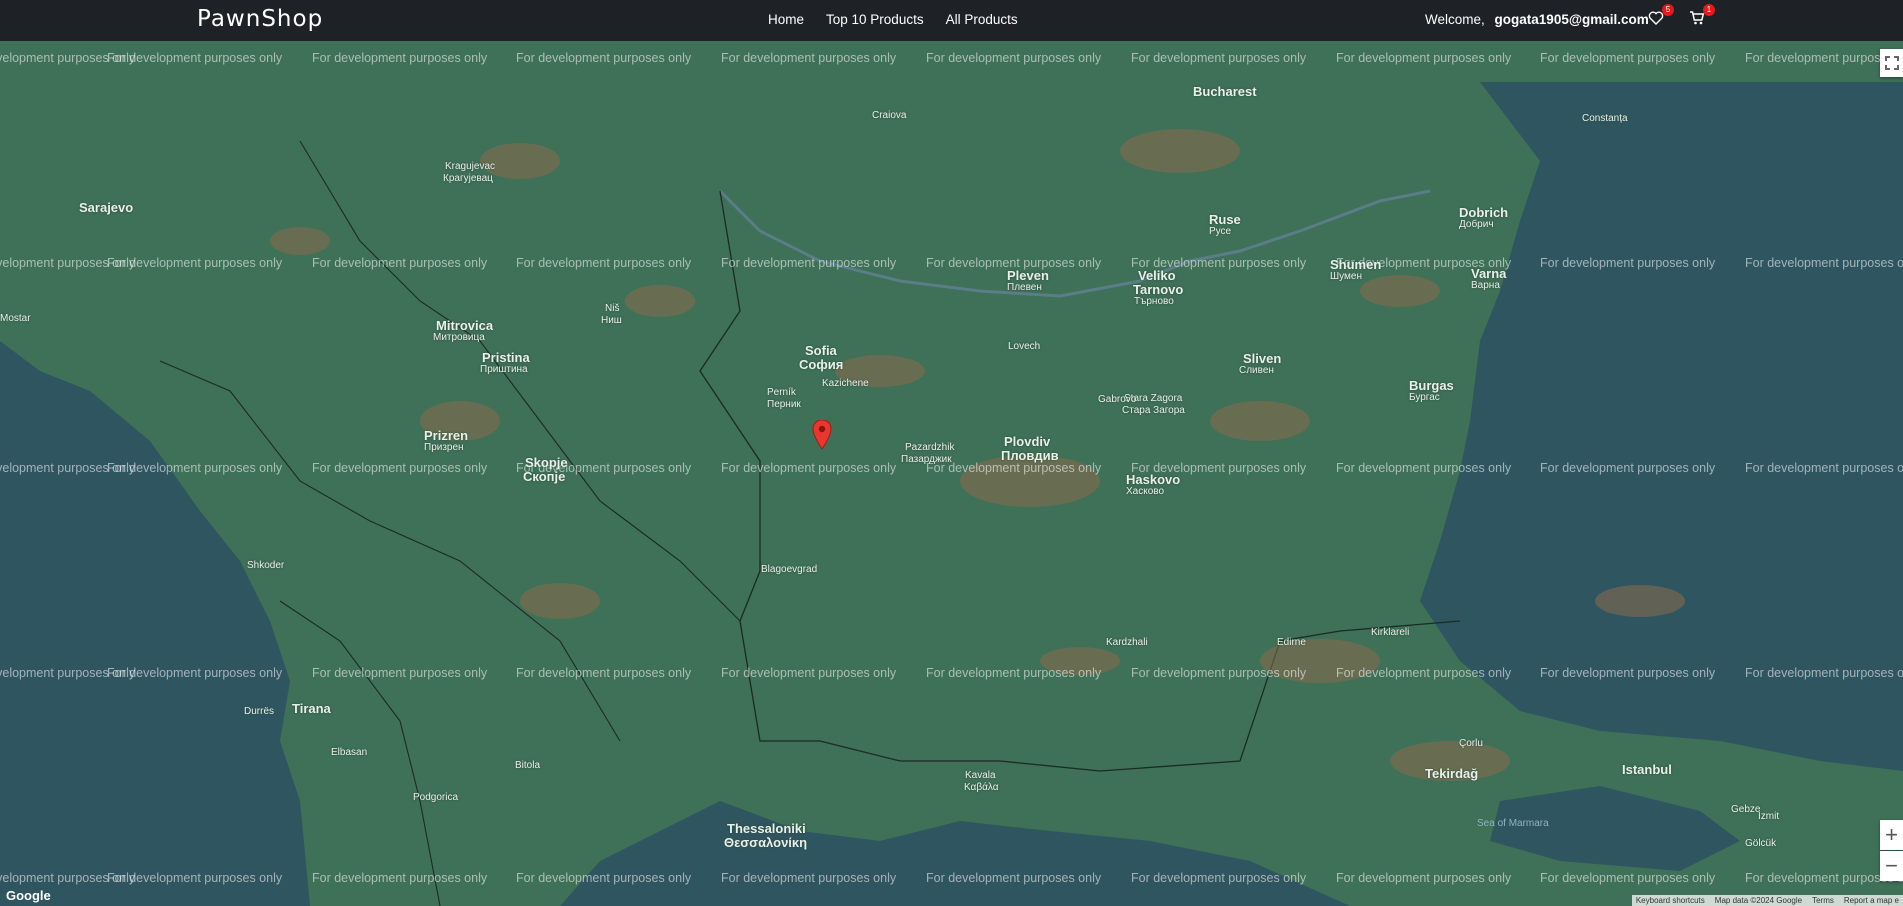 The width and height of the screenshot is (1903, 906). Describe the element at coordinates (1117, 399) in the screenshot. I see `place-label: Gabrovo` at that location.